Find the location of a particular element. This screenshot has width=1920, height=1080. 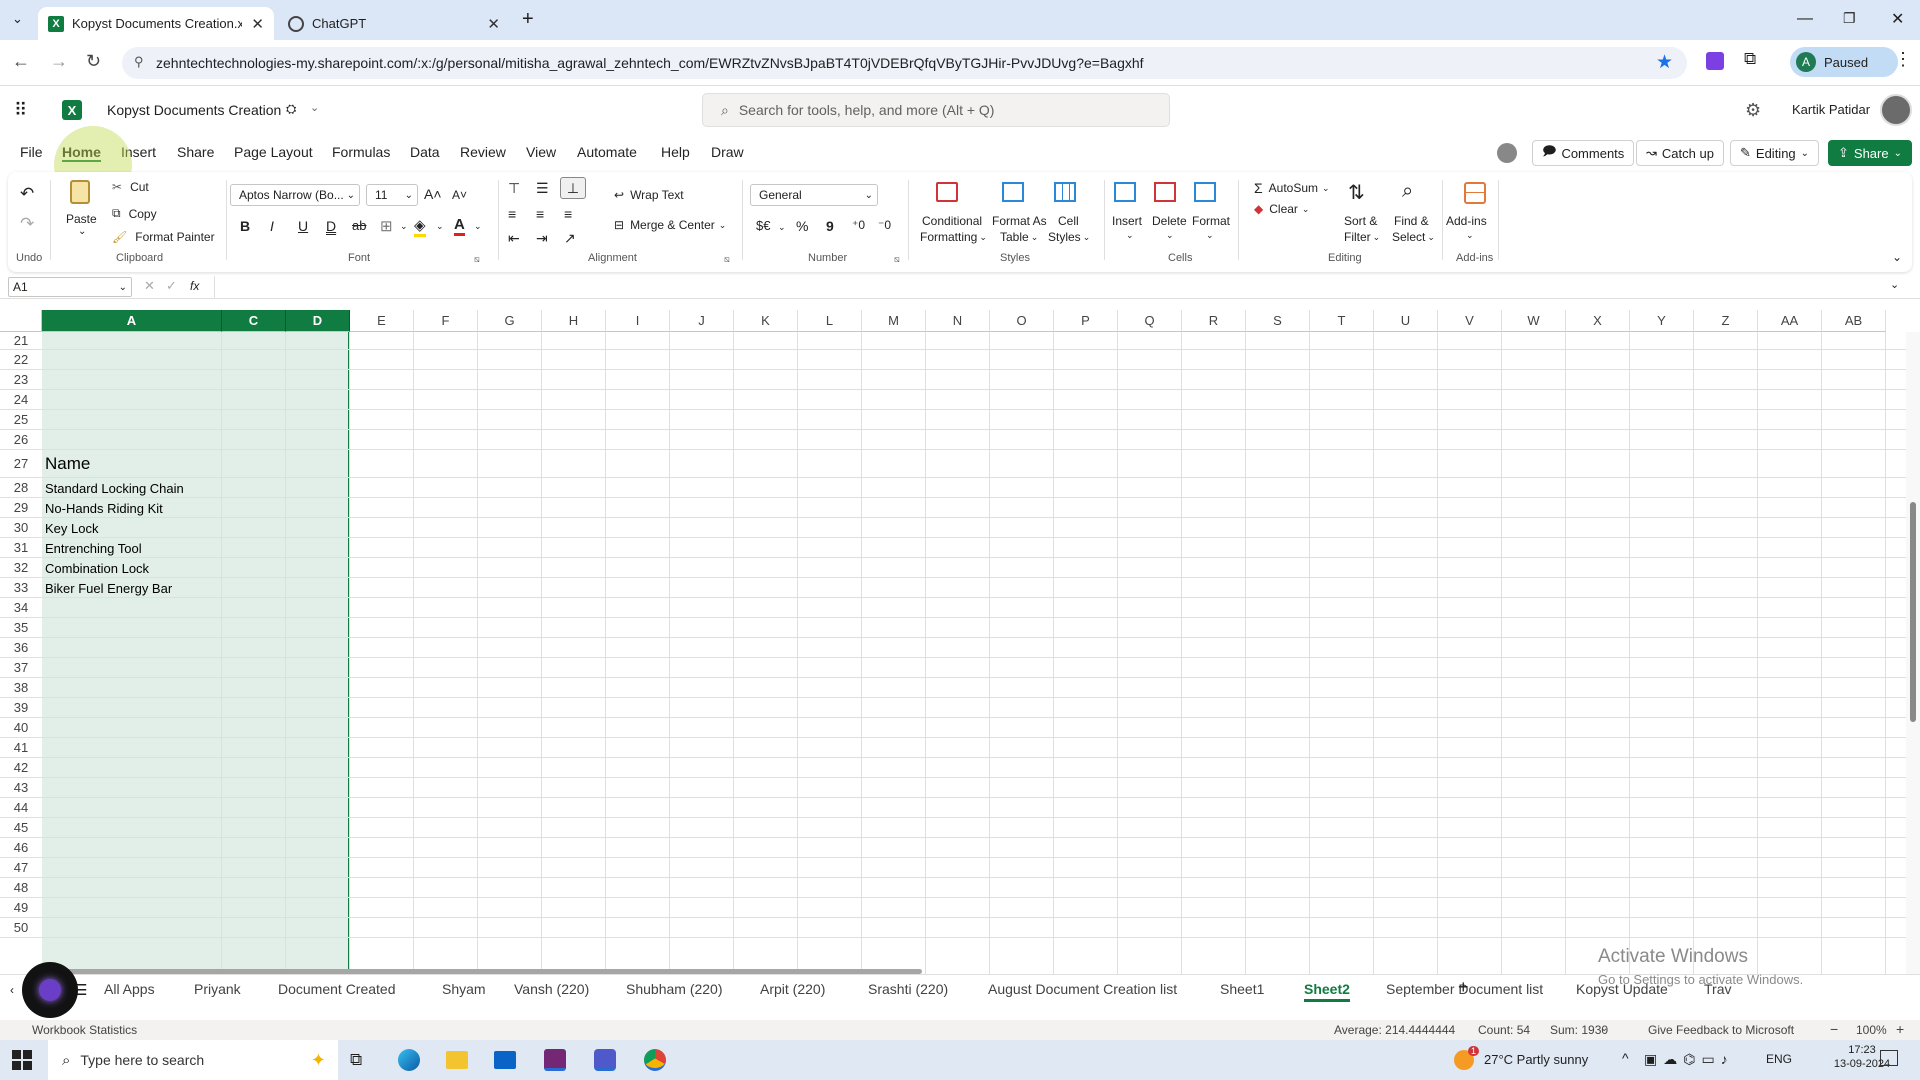

formula-input is located at coordinates (1055, 287).